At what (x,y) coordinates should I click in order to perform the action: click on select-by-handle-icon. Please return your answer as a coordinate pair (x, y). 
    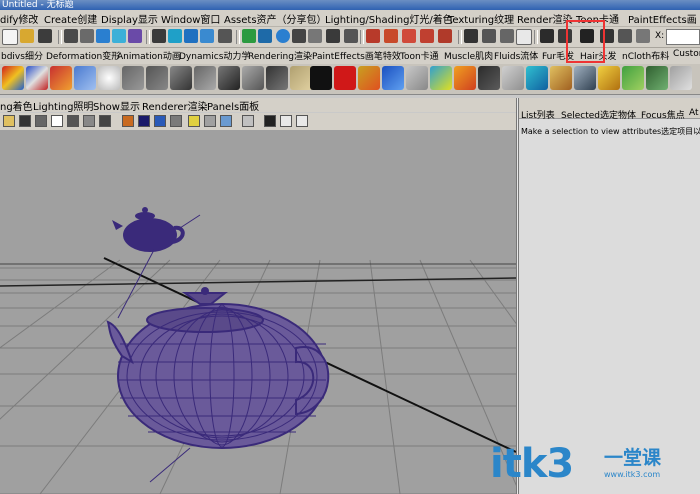
    Looking at the image, I should click on (119, 36).